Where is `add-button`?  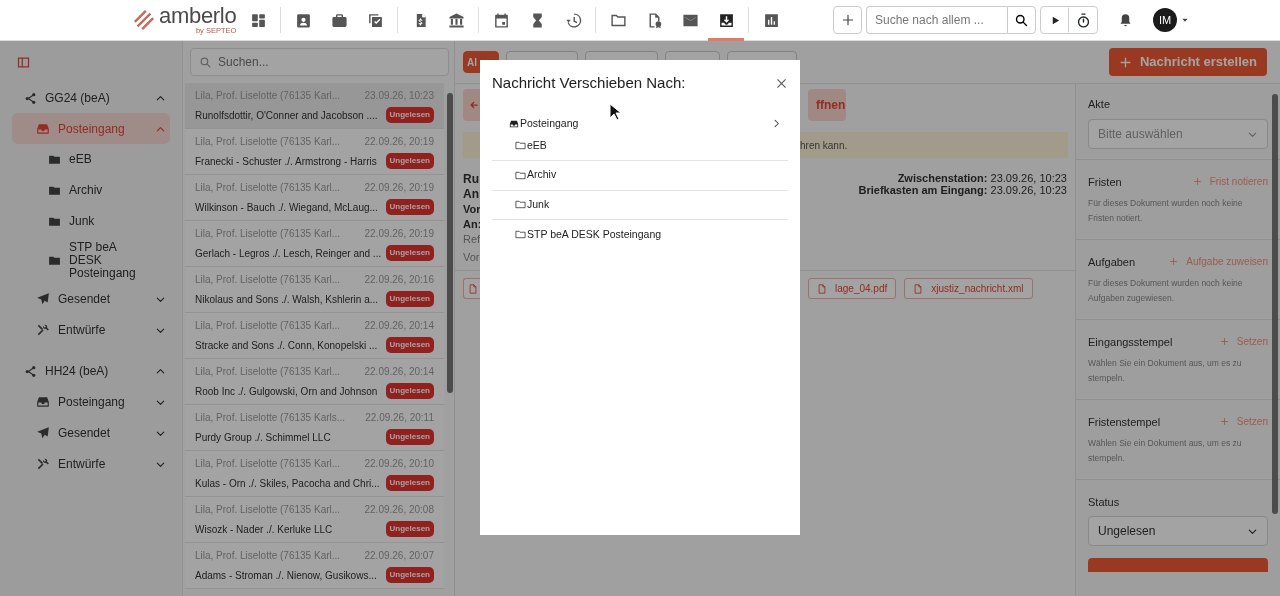
add-button is located at coordinates (847, 20).